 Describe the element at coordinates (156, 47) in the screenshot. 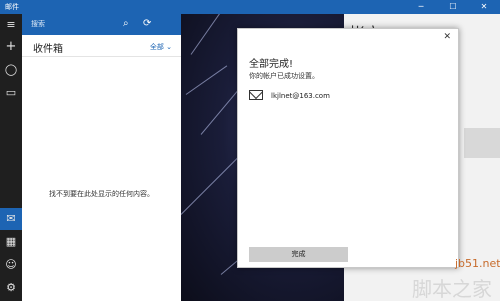

I see `filter-label: 全部` at that location.